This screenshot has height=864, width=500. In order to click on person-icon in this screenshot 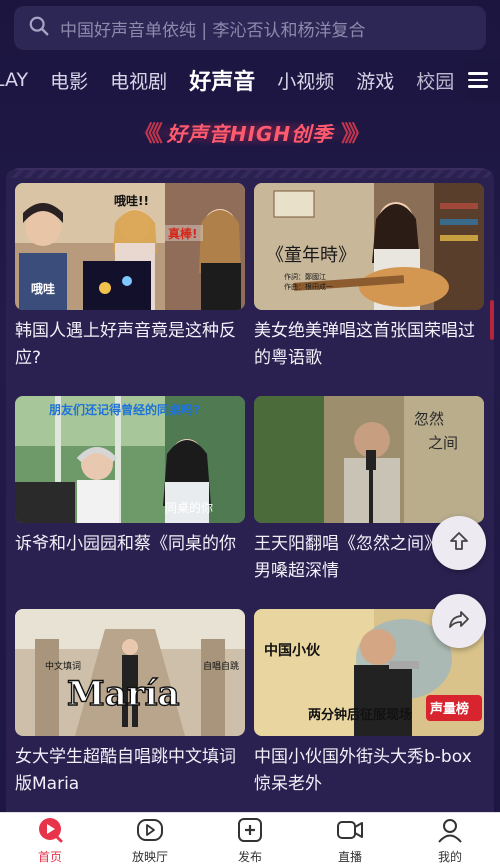, I will do `click(450, 832)`.